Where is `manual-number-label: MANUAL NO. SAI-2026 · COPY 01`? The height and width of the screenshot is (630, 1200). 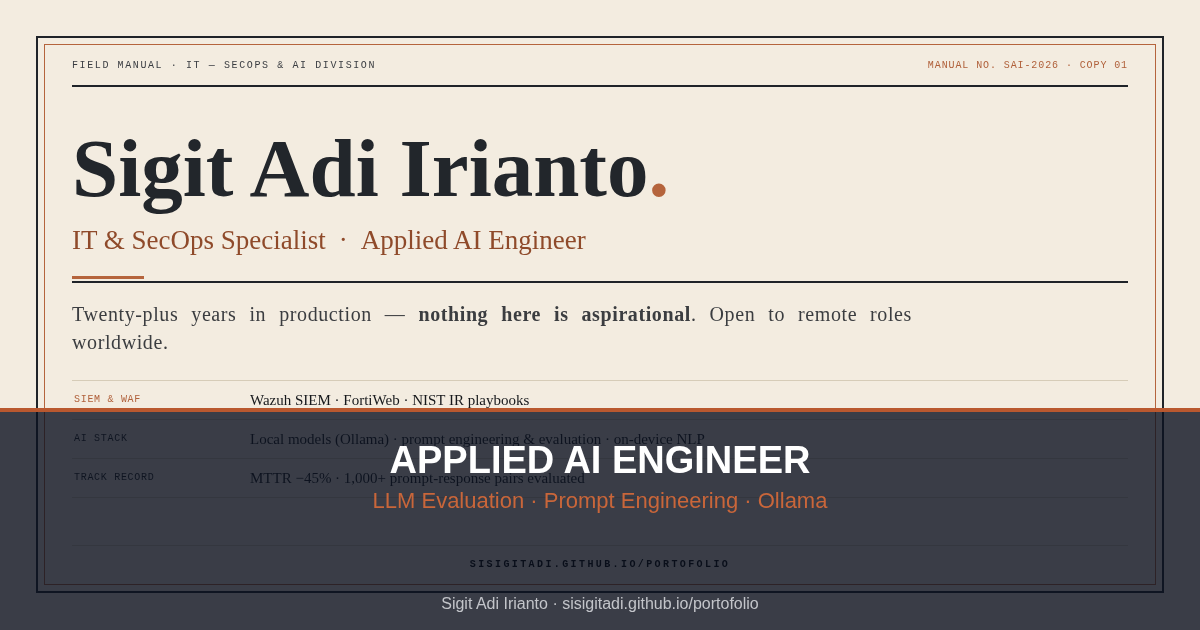 manual-number-label: MANUAL NO. SAI-2026 · COPY 01 is located at coordinates (1027, 66).